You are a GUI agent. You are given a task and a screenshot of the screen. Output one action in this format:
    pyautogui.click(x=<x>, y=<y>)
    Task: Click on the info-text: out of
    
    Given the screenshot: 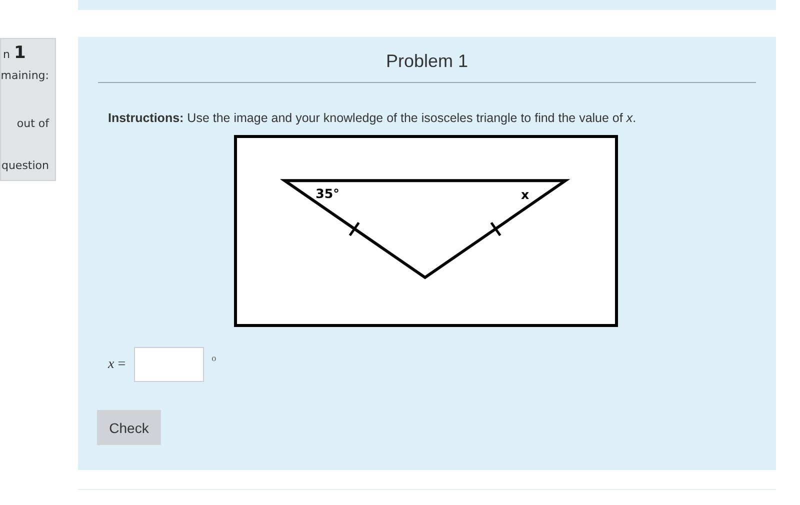 What is the action you would take?
    pyautogui.click(x=32, y=123)
    